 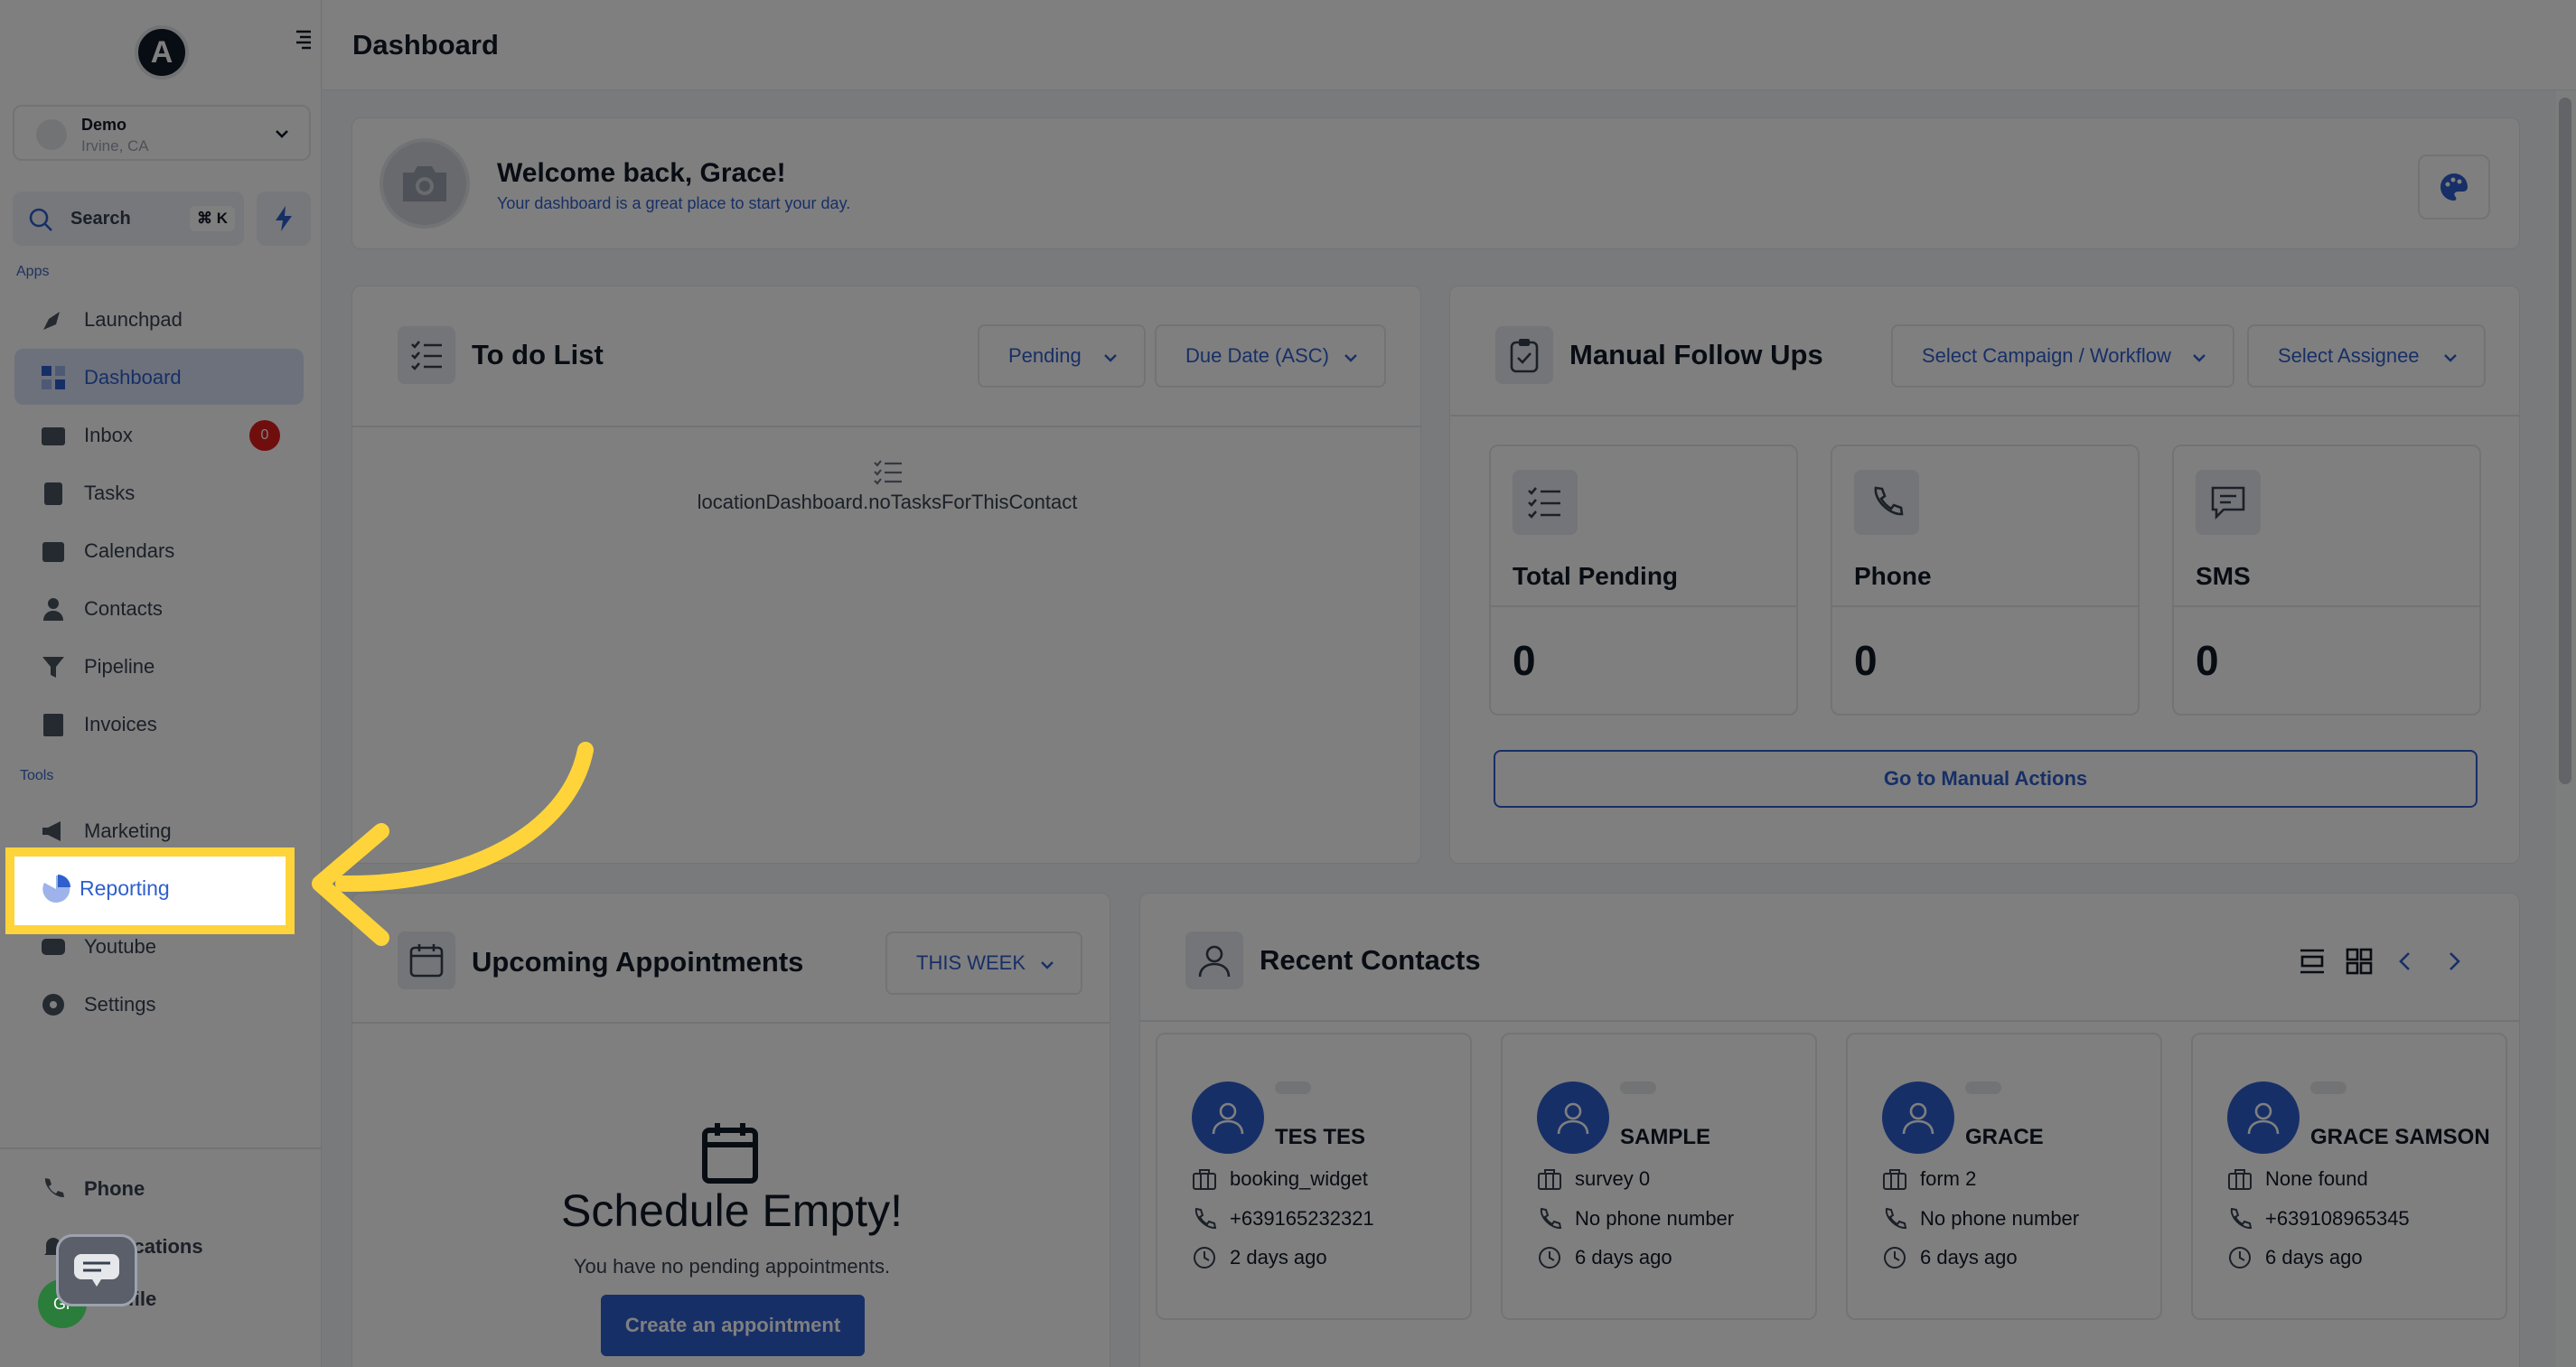 What do you see at coordinates (56, 889) in the screenshot?
I see `pie-chart-icon` at bounding box center [56, 889].